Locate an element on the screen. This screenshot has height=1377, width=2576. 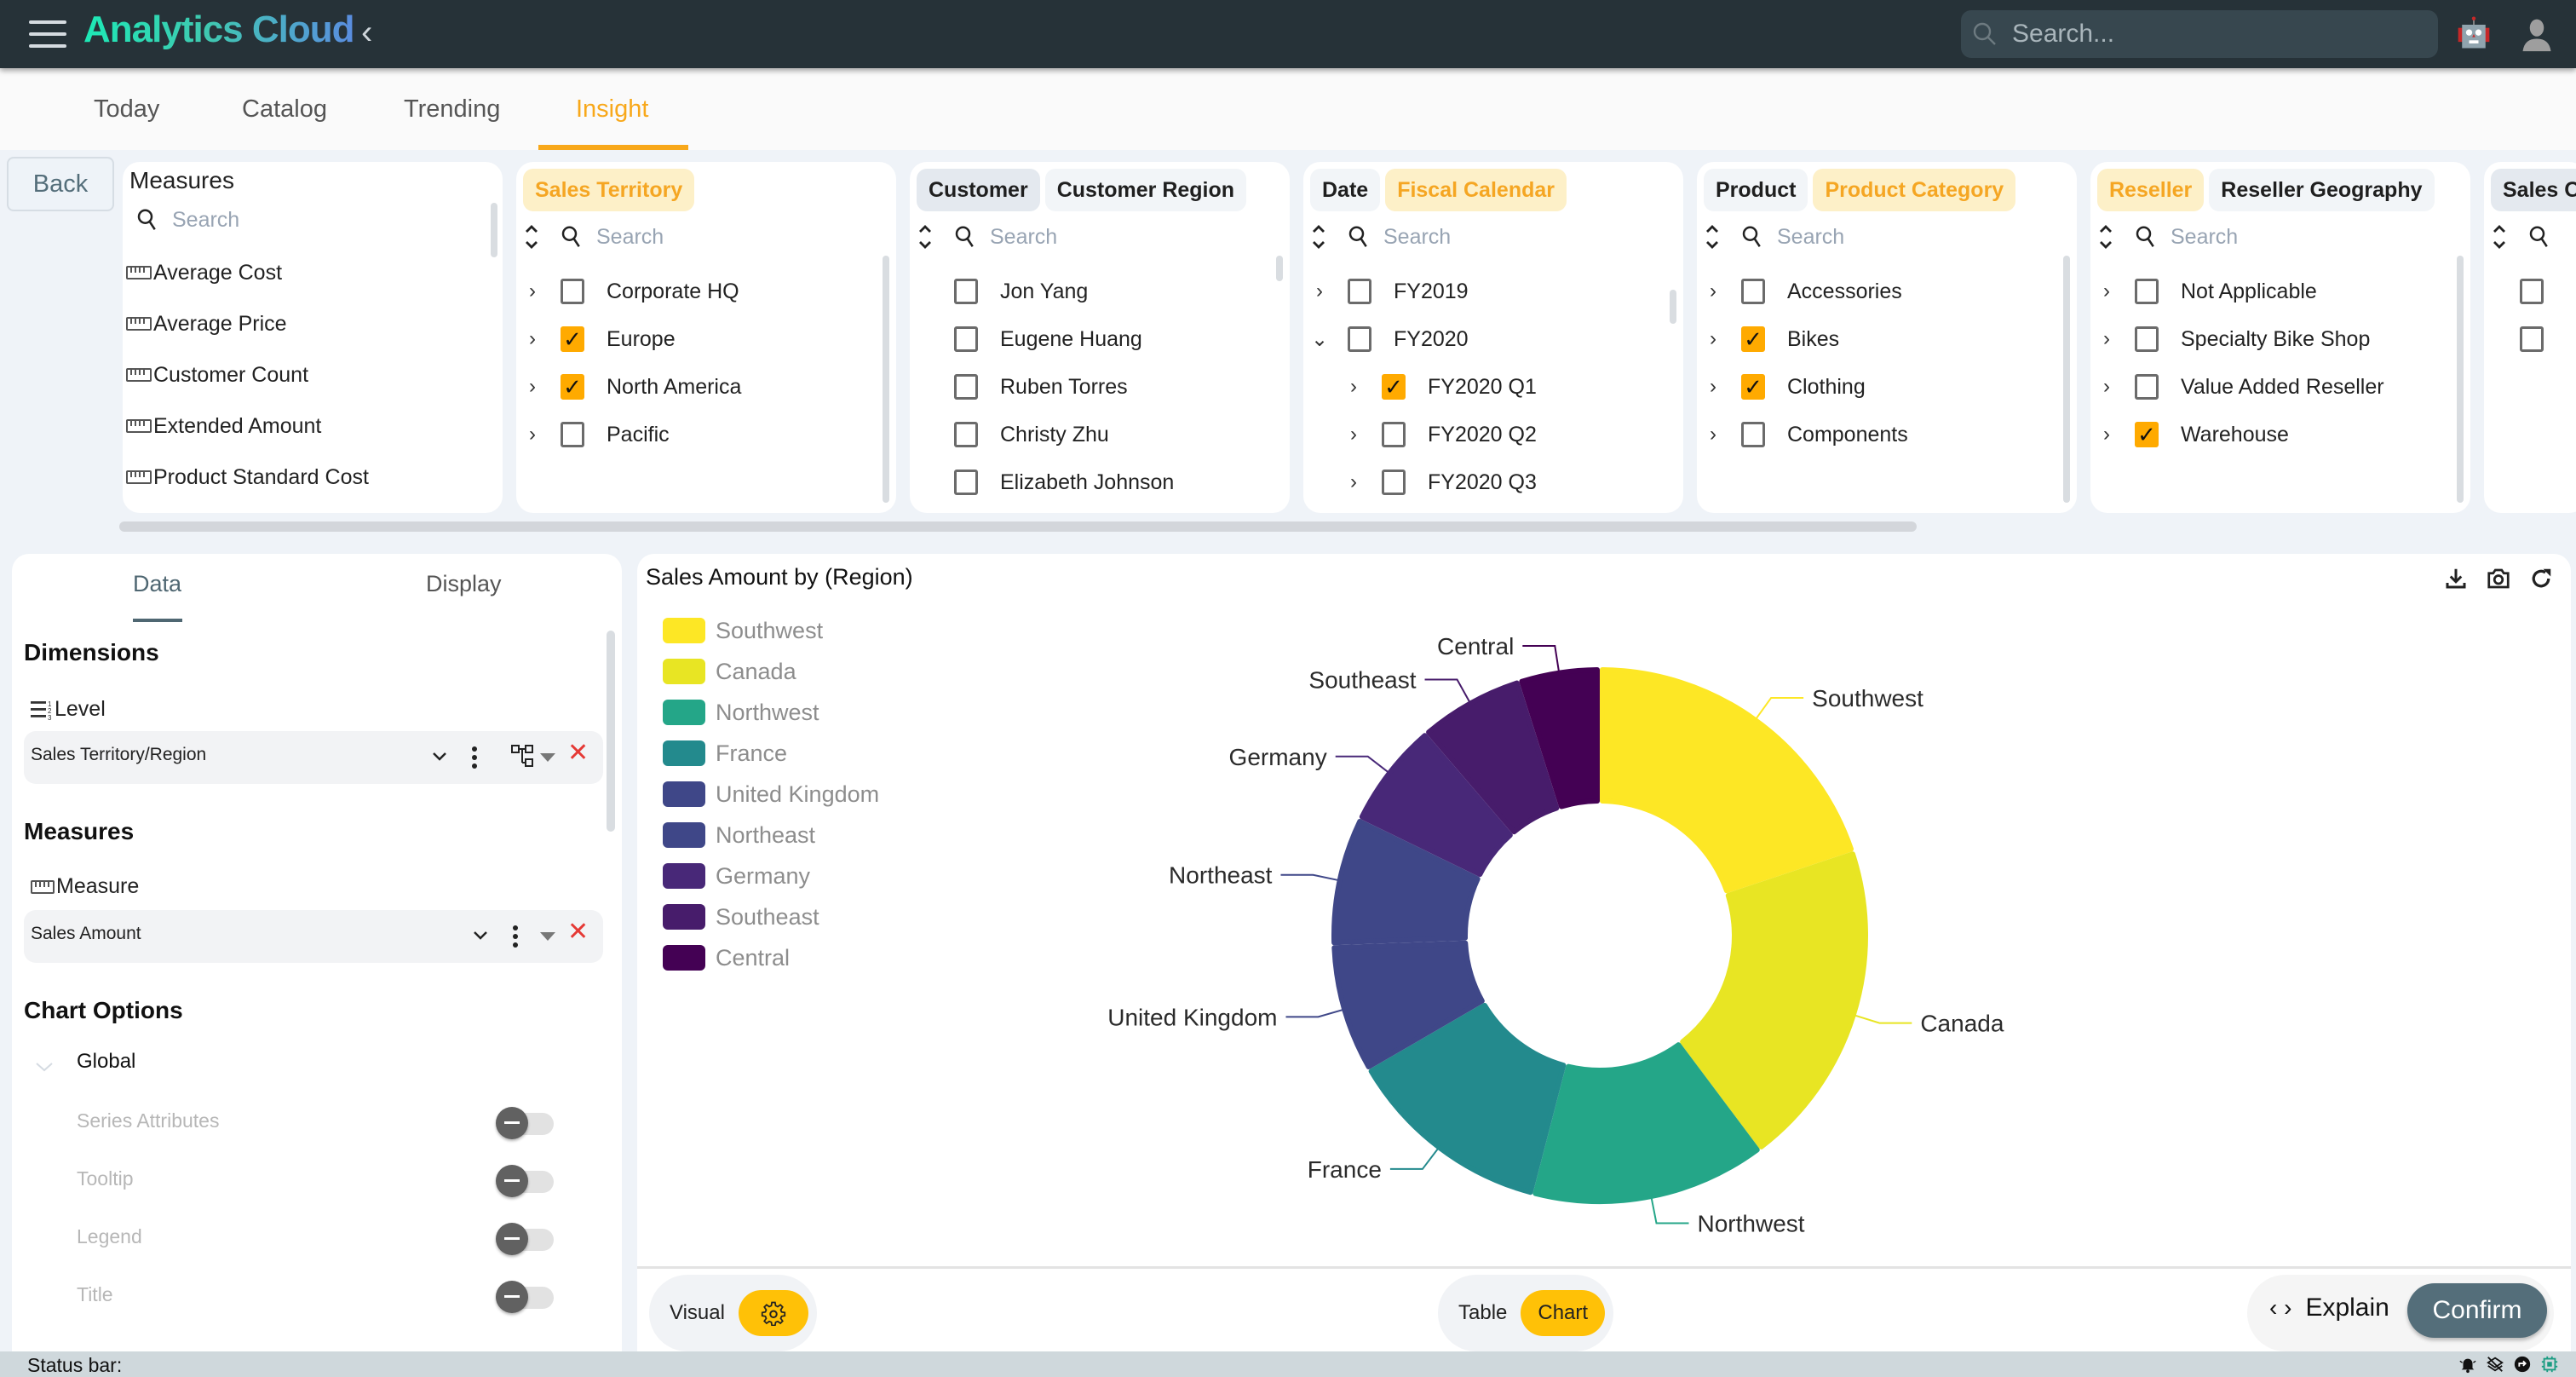
legend-toggle is located at coordinates (525, 1239).